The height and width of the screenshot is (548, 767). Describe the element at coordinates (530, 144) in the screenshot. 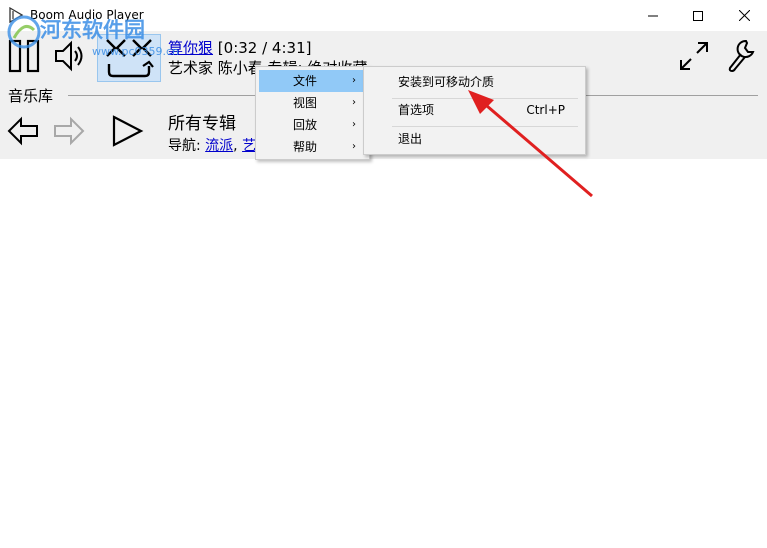

I see `annotation-arrow-icon` at that location.